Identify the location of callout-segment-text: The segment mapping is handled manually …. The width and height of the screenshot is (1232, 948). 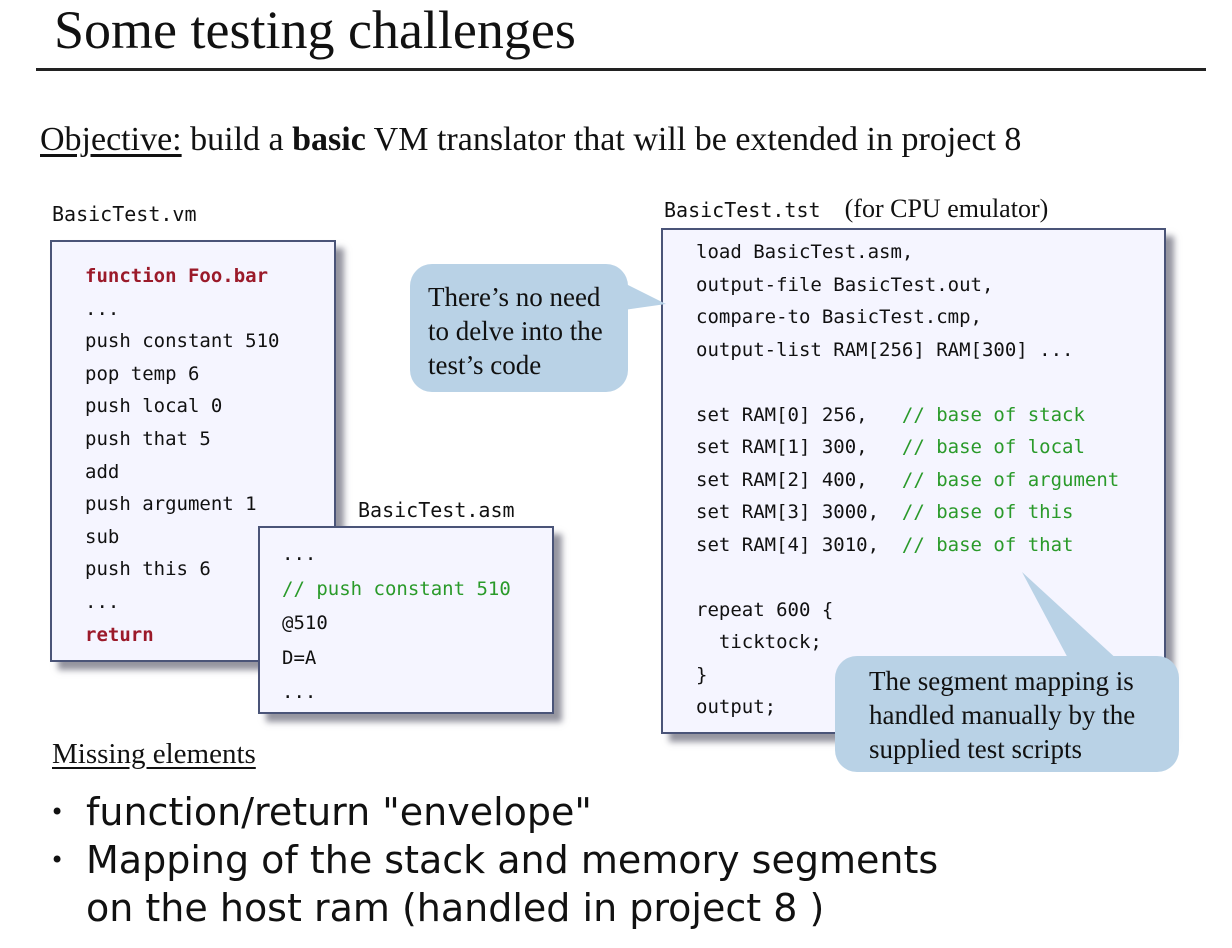
(1002, 715).